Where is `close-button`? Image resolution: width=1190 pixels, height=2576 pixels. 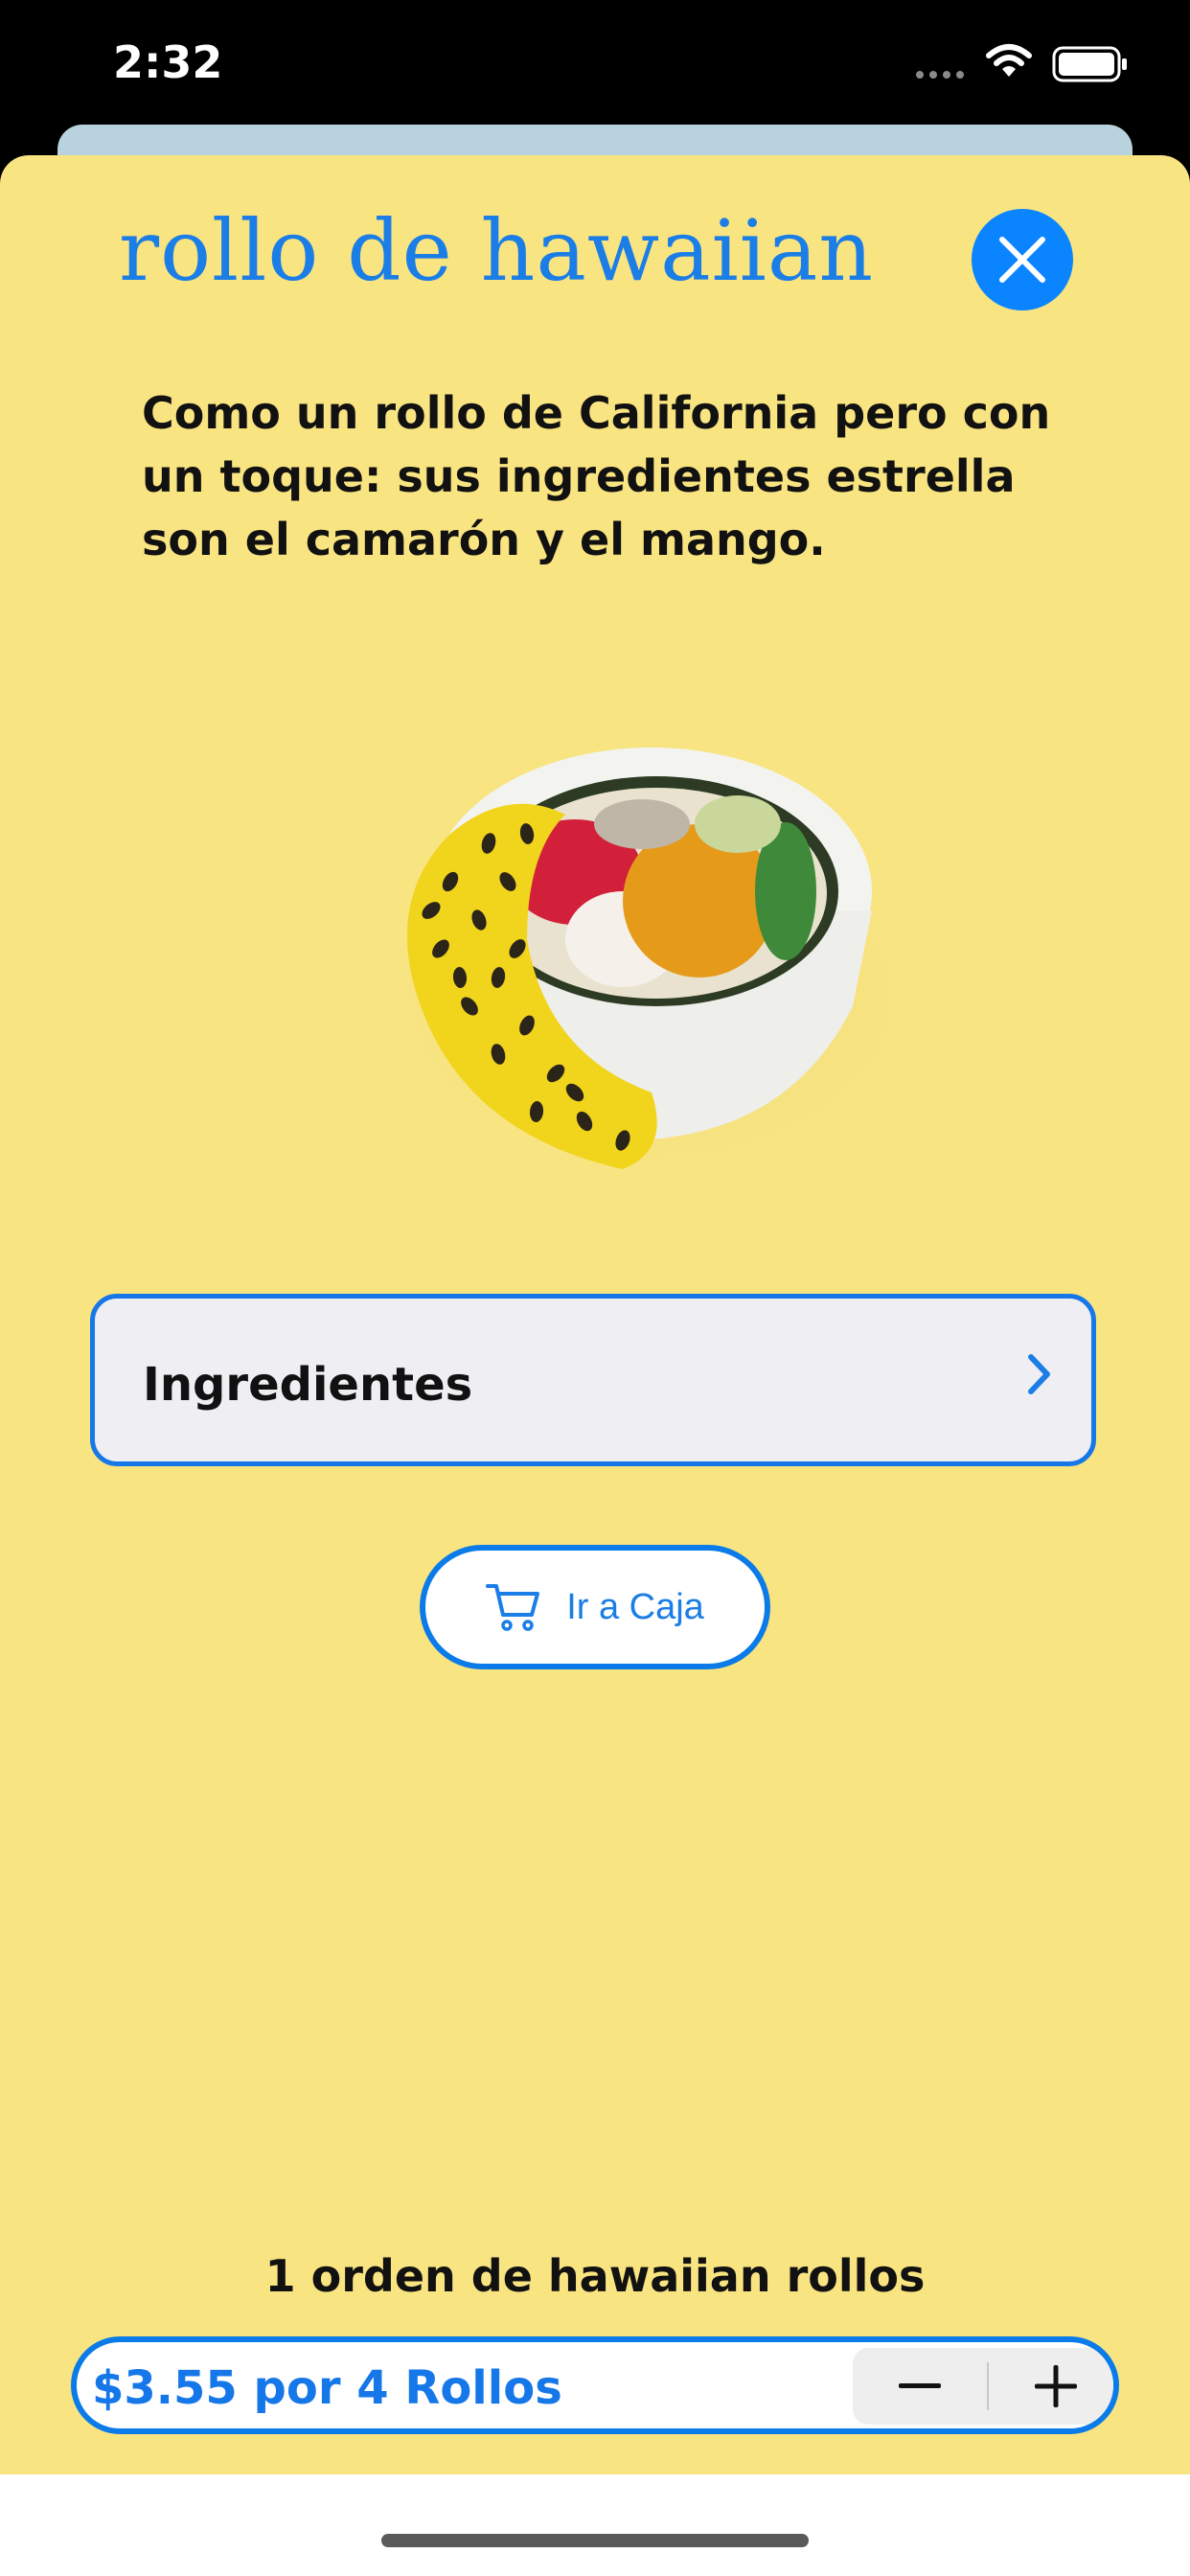
close-button is located at coordinates (1022, 259).